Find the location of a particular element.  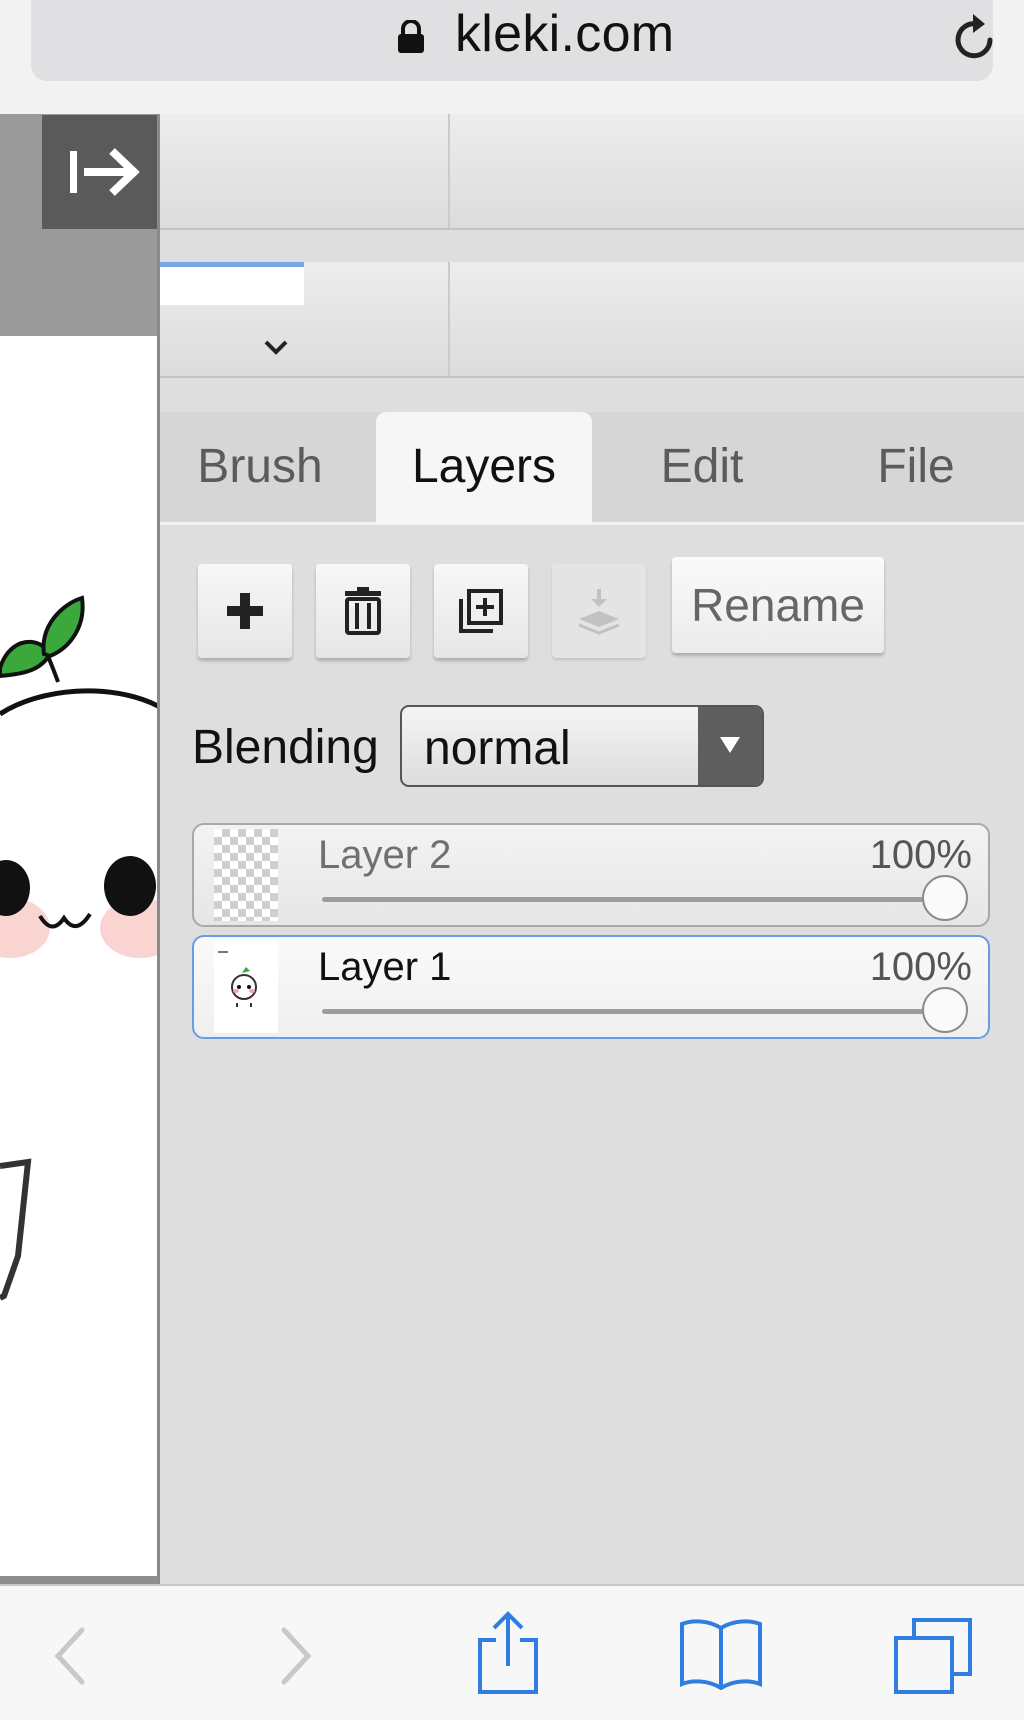

browser-top-area: kleki.com is located at coordinates (512, 57).